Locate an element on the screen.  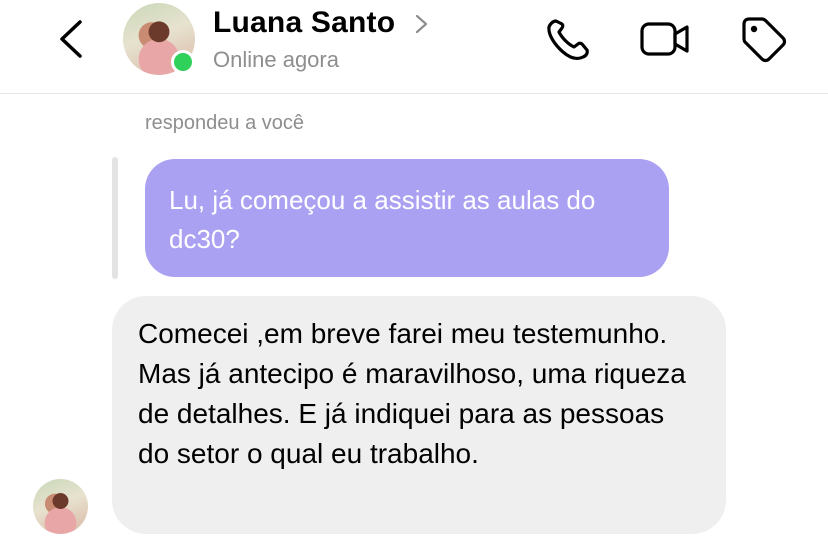
chevron-left-icon is located at coordinates (71, 39).